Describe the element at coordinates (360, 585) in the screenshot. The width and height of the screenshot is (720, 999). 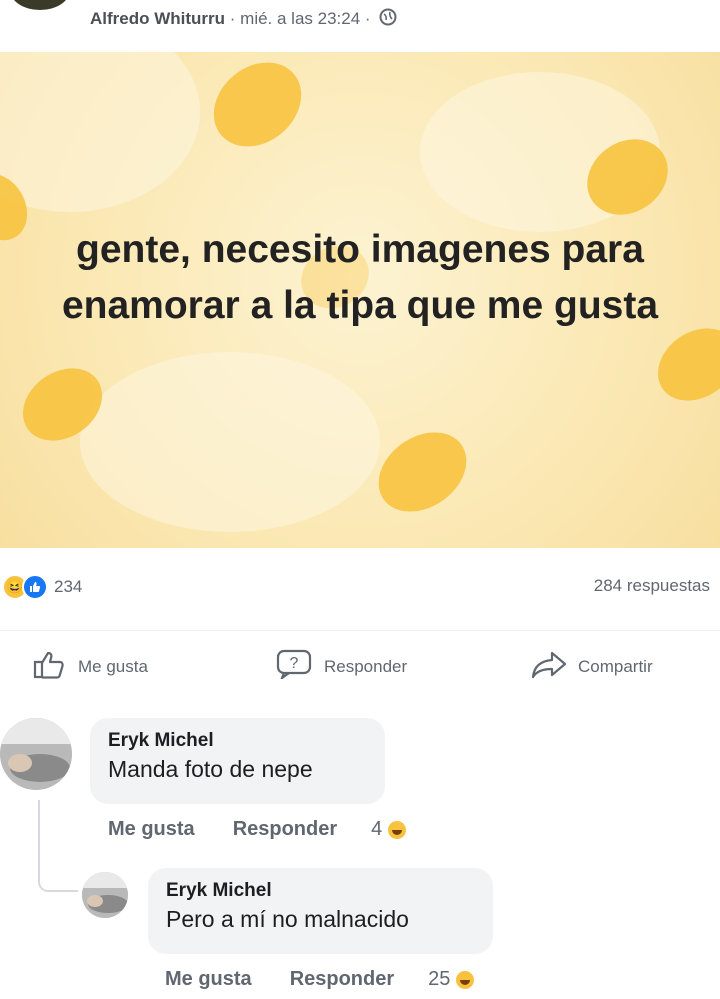
I see `post-stats: 😆 234 284 respuestas` at that location.